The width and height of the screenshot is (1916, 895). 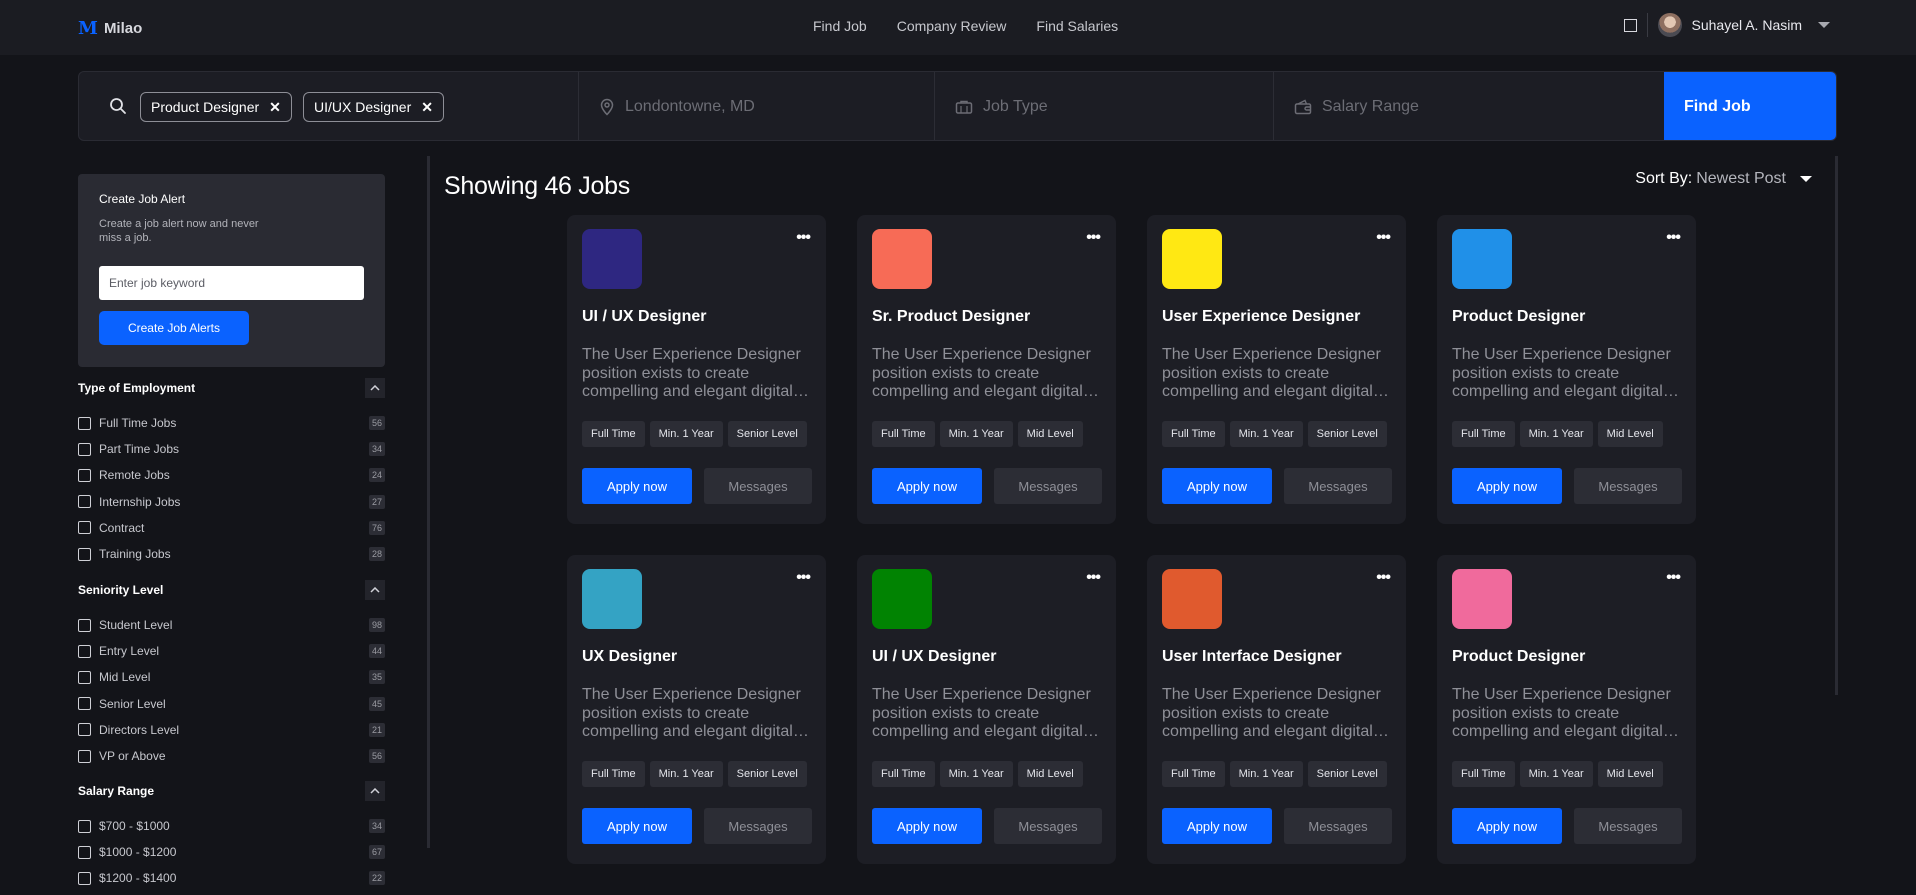 What do you see at coordinates (1836, 425) in the screenshot?
I see `scrollbar-right` at bounding box center [1836, 425].